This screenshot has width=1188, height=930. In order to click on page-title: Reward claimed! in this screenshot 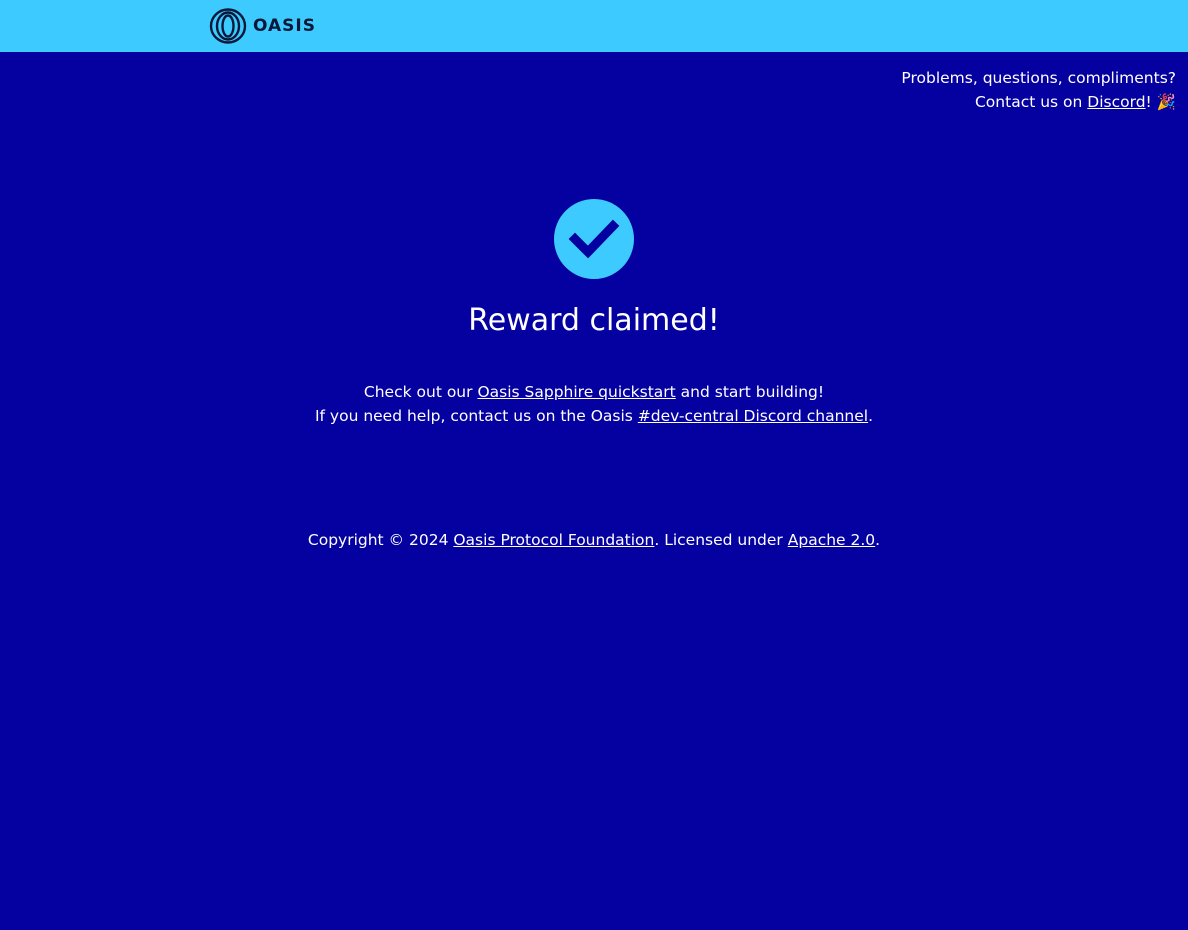, I will do `click(594, 320)`.